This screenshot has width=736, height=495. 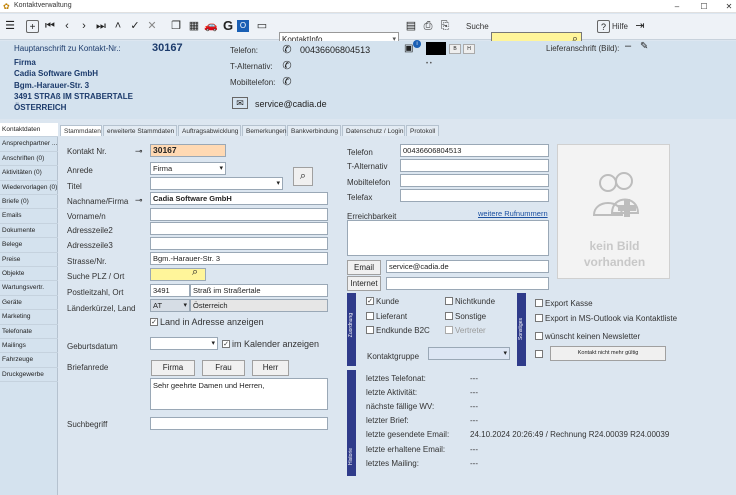 What do you see at coordinates (370, 316) in the screenshot?
I see `lieferant-checkbox` at bounding box center [370, 316].